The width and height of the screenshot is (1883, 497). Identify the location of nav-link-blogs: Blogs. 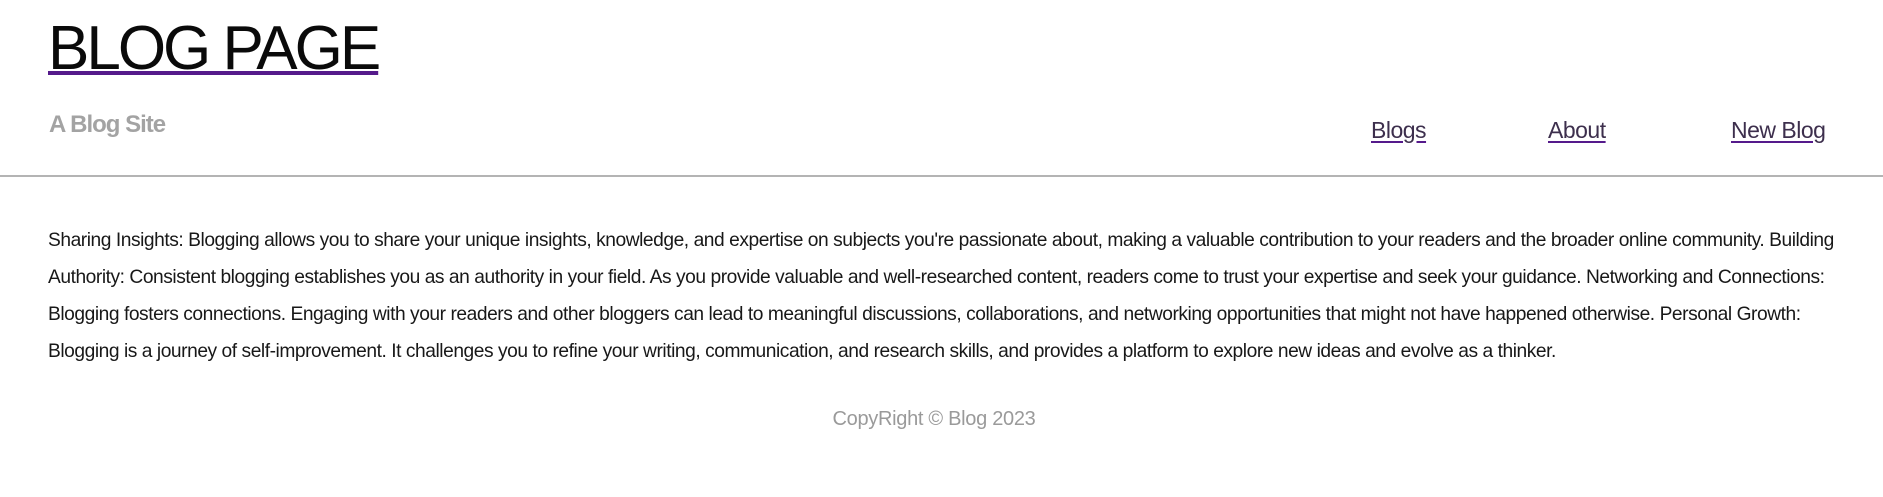
(1399, 130).